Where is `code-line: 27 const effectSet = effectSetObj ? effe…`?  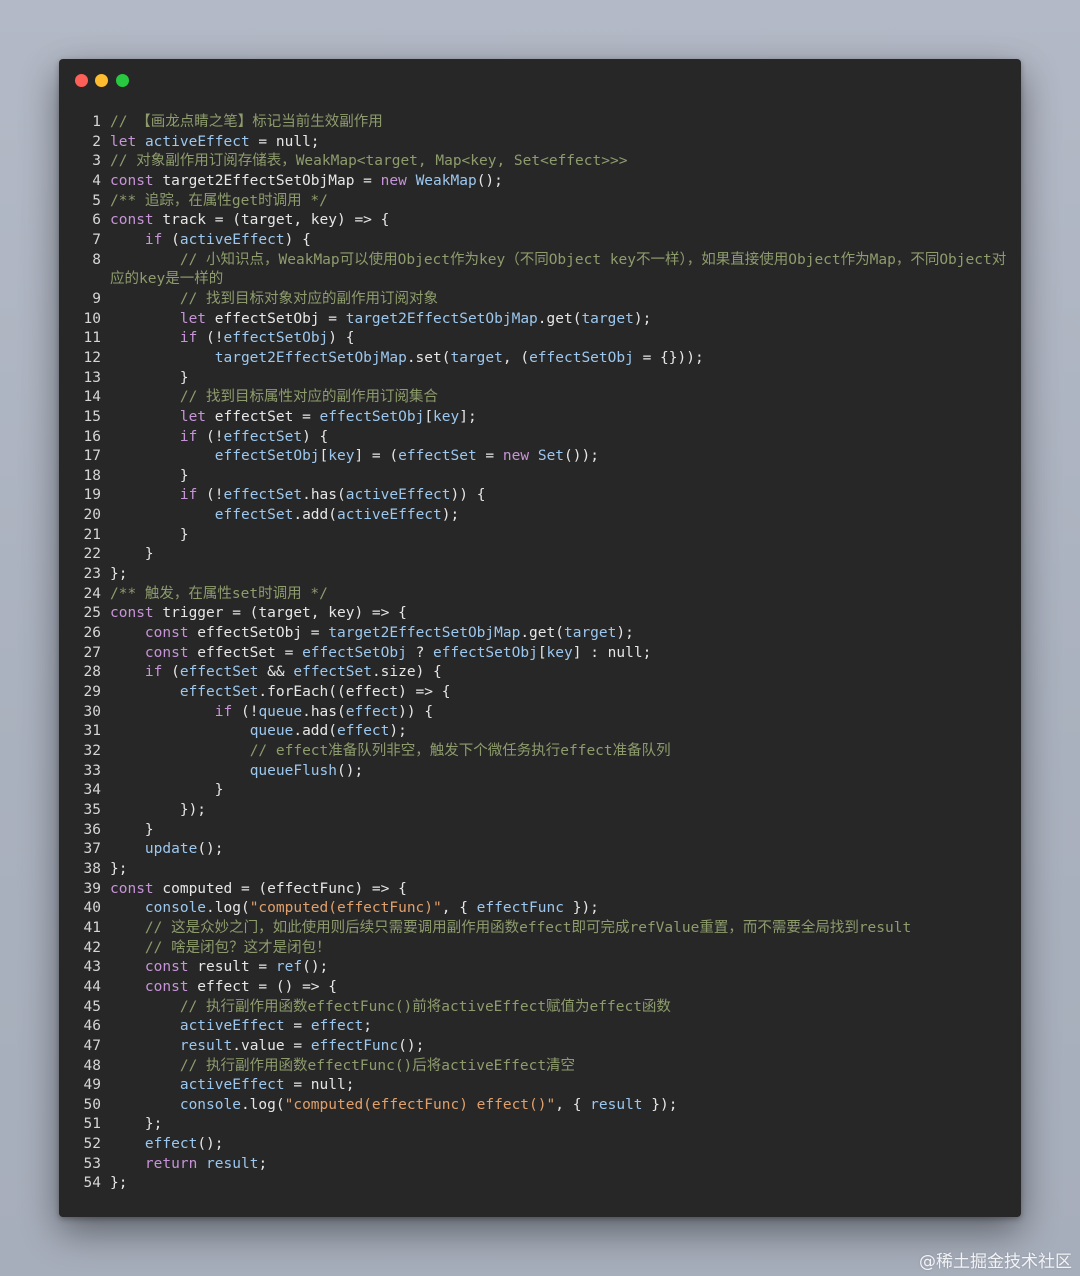
code-line: 27 const effectSet = effectSetObj ? effe… is located at coordinates (540, 654).